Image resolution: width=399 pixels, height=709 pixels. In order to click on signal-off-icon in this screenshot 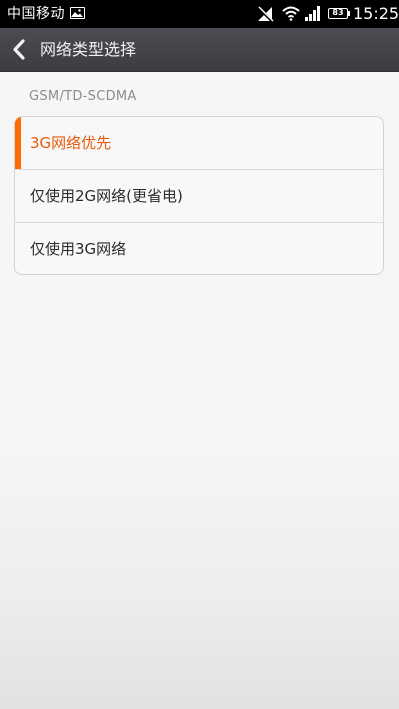, I will do `click(265, 15)`.